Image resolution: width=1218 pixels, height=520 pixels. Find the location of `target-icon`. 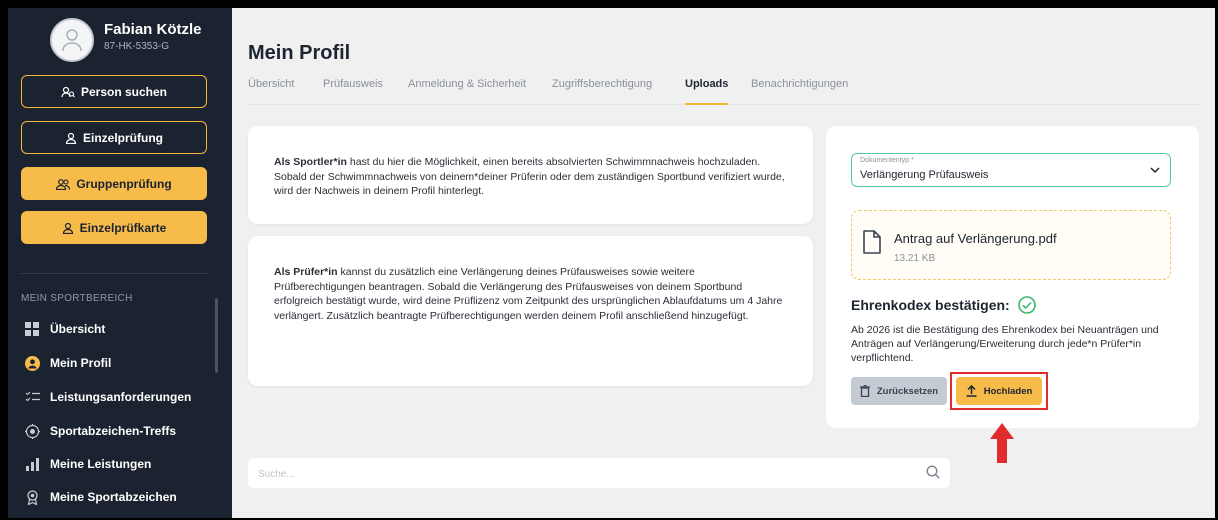

target-icon is located at coordinates (32, 431).